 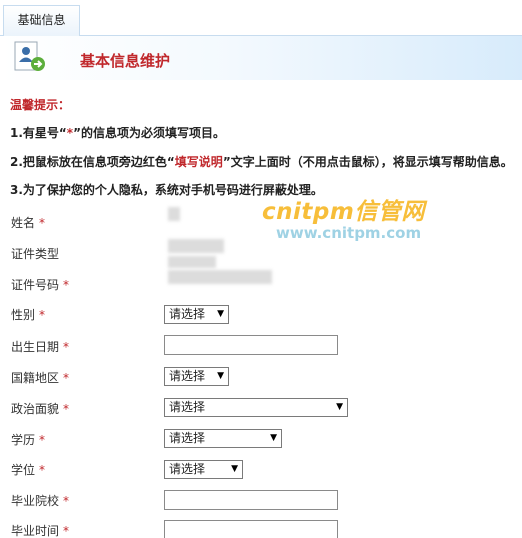 I want to click on degree-select: 请选择 ▼, so click(x=203, y=469).